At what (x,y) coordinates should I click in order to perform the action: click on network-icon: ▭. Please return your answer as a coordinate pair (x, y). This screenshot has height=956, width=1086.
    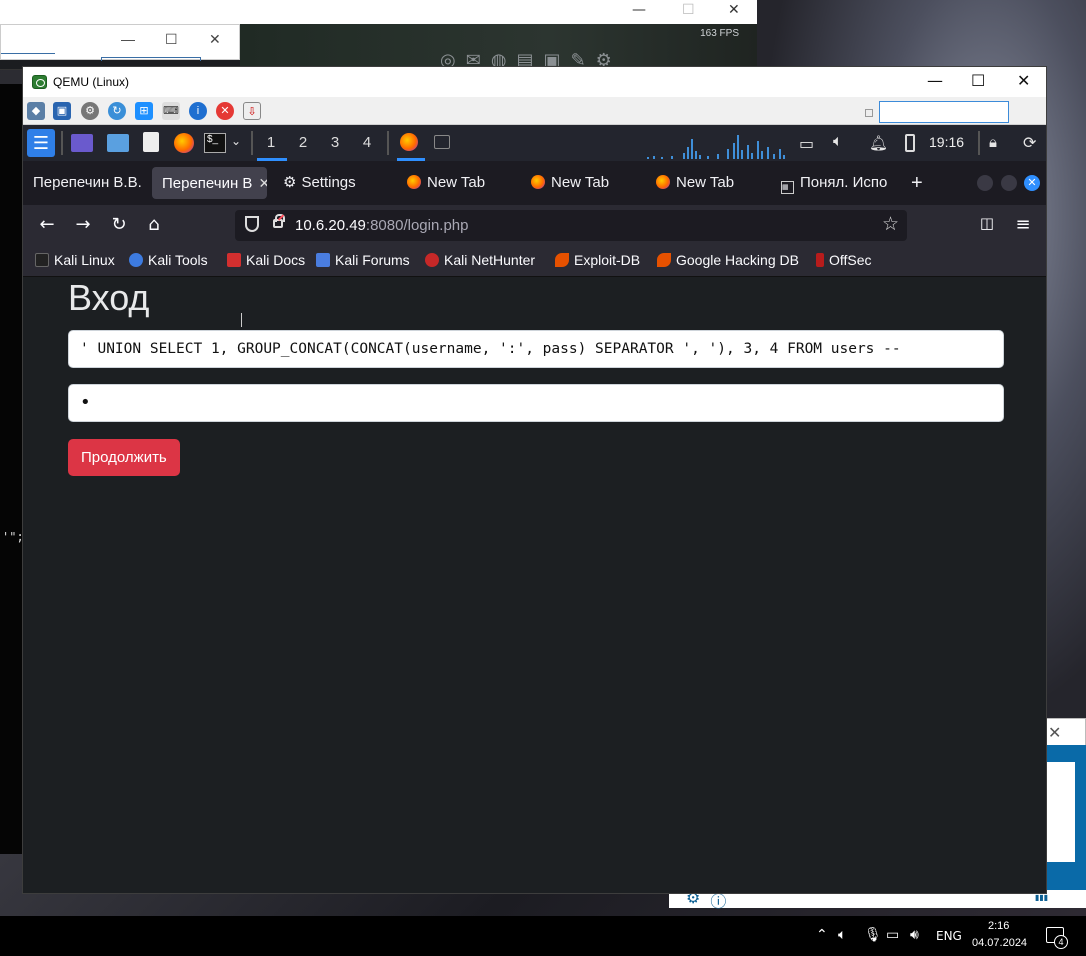
    Looking at the image, I should click on (892, 935).